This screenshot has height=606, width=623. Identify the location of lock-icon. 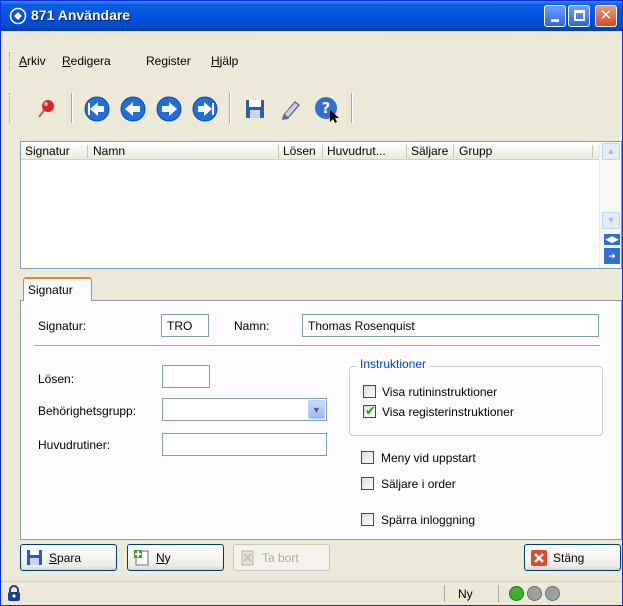
(14, 593).